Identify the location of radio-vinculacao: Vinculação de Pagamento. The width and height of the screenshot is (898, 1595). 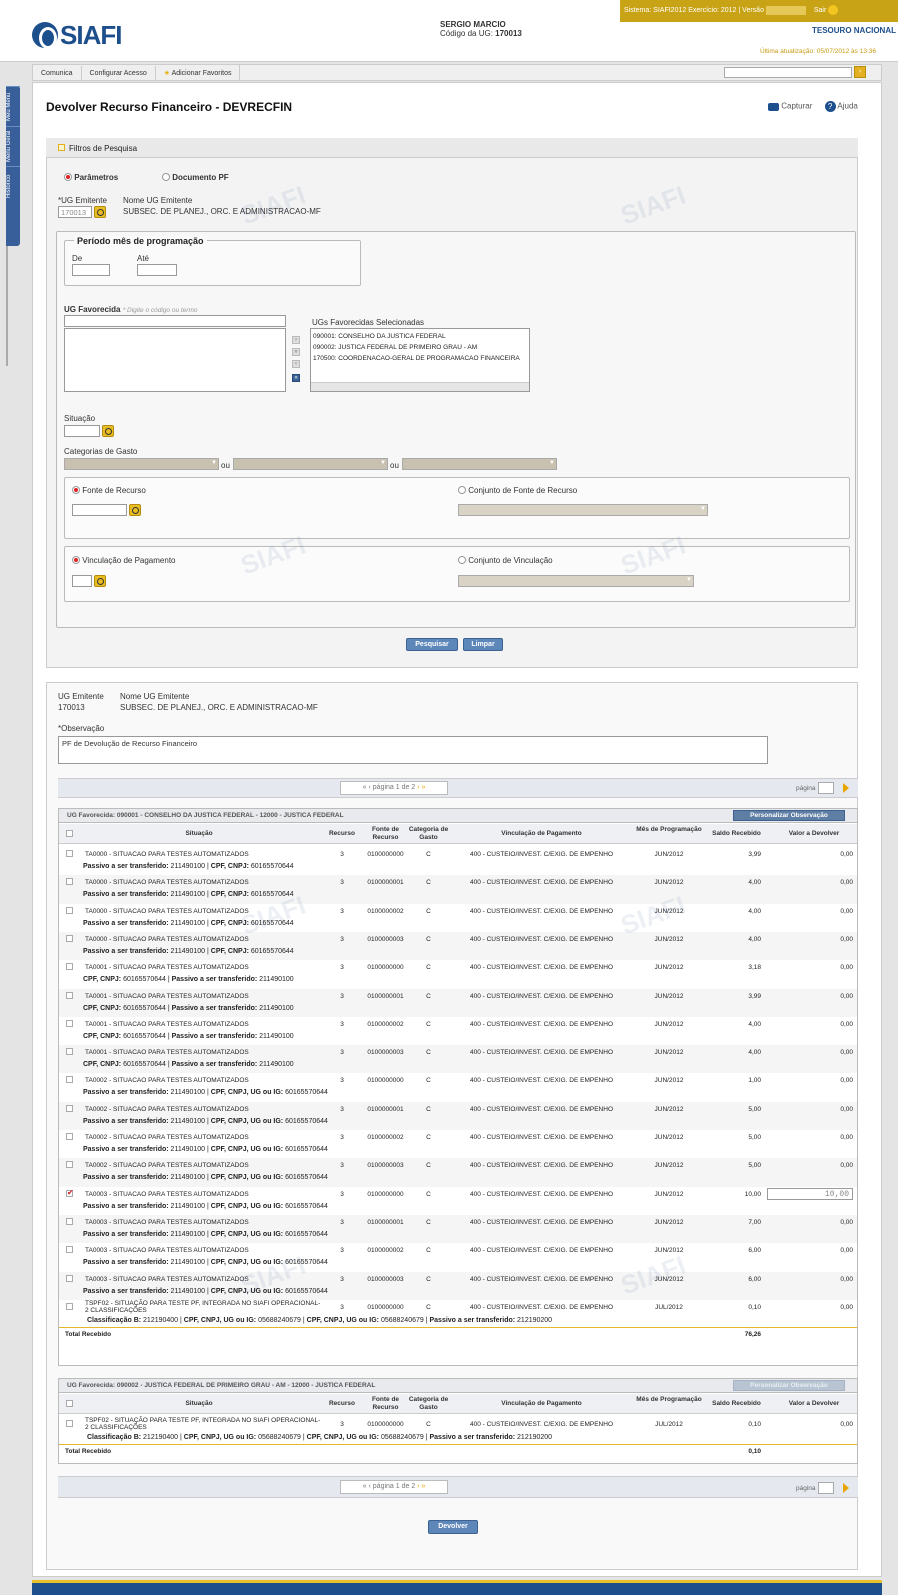
(124, 560).